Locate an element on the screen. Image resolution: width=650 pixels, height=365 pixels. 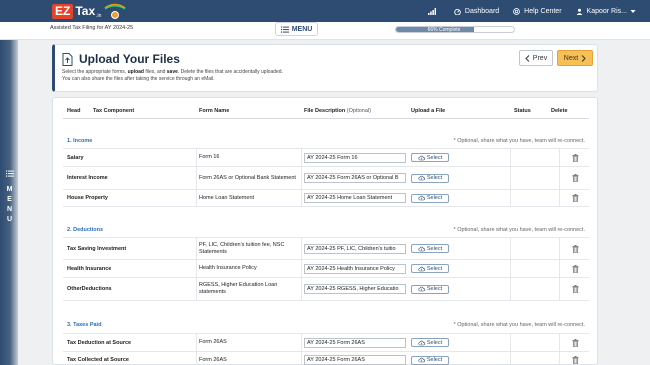
prev-label: Prev is located at coordinates (540, 58).